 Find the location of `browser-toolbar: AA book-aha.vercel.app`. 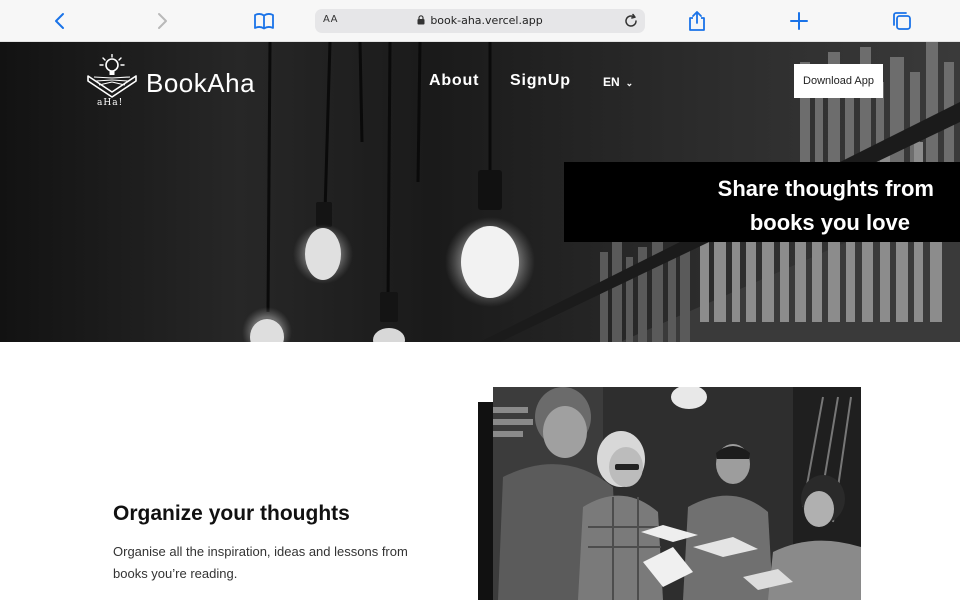

browser-toolbar: AA book-aha.vercel.app is located at coordinates (480, 21).